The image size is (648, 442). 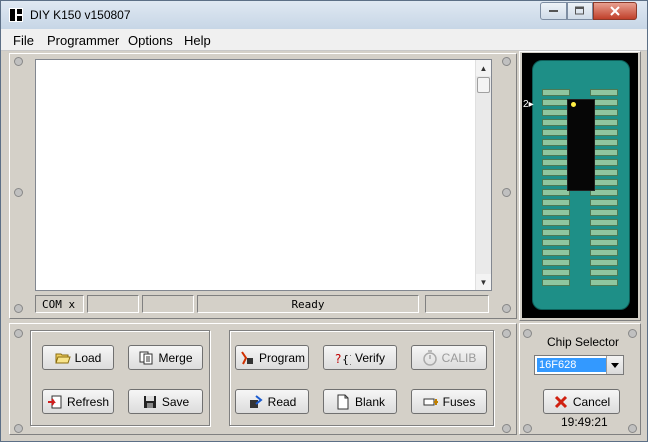 I want to click on close-icon, so click(x=615, y=11).